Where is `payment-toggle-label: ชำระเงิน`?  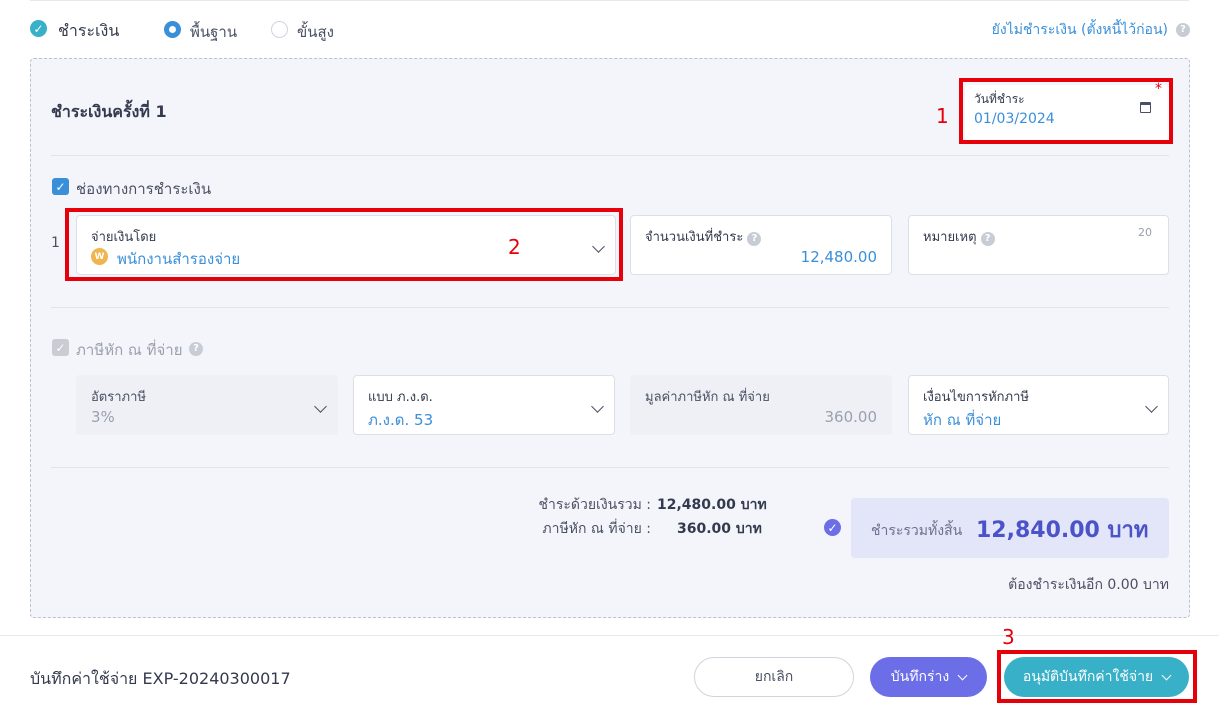 payment-toggle-label: ชำระเงิน is located at coordinates (89, 30).